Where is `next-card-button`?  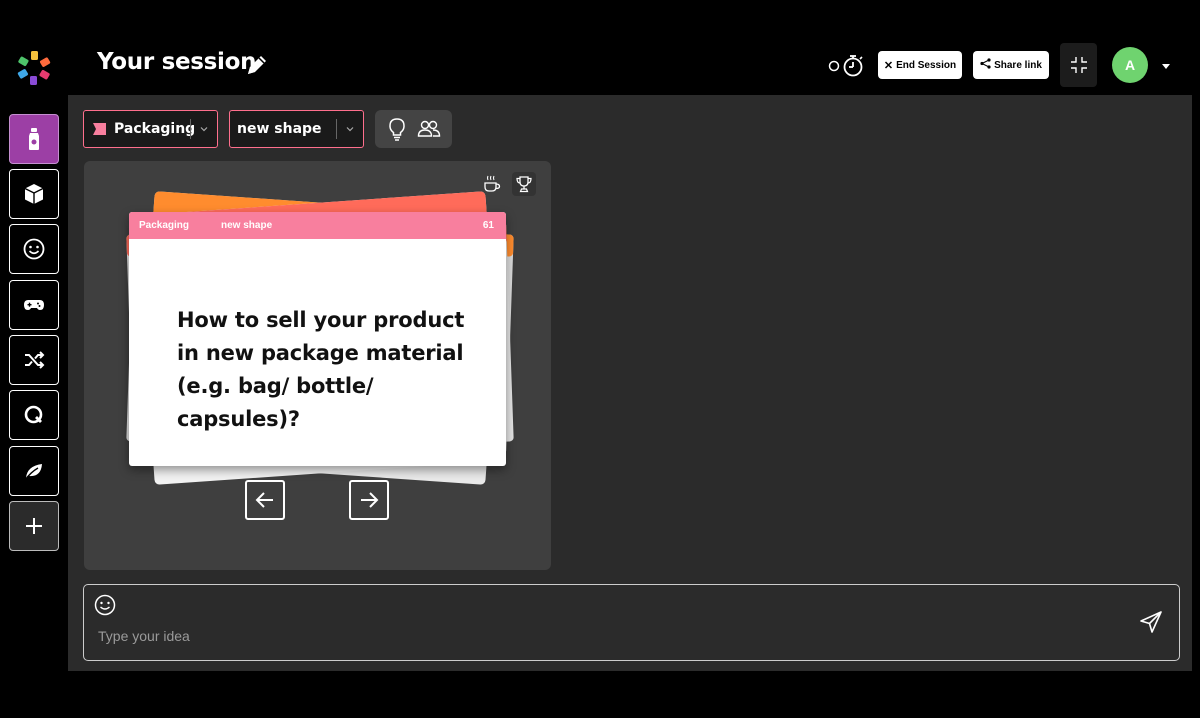
next-card-button is located at coordinates (369, 500).